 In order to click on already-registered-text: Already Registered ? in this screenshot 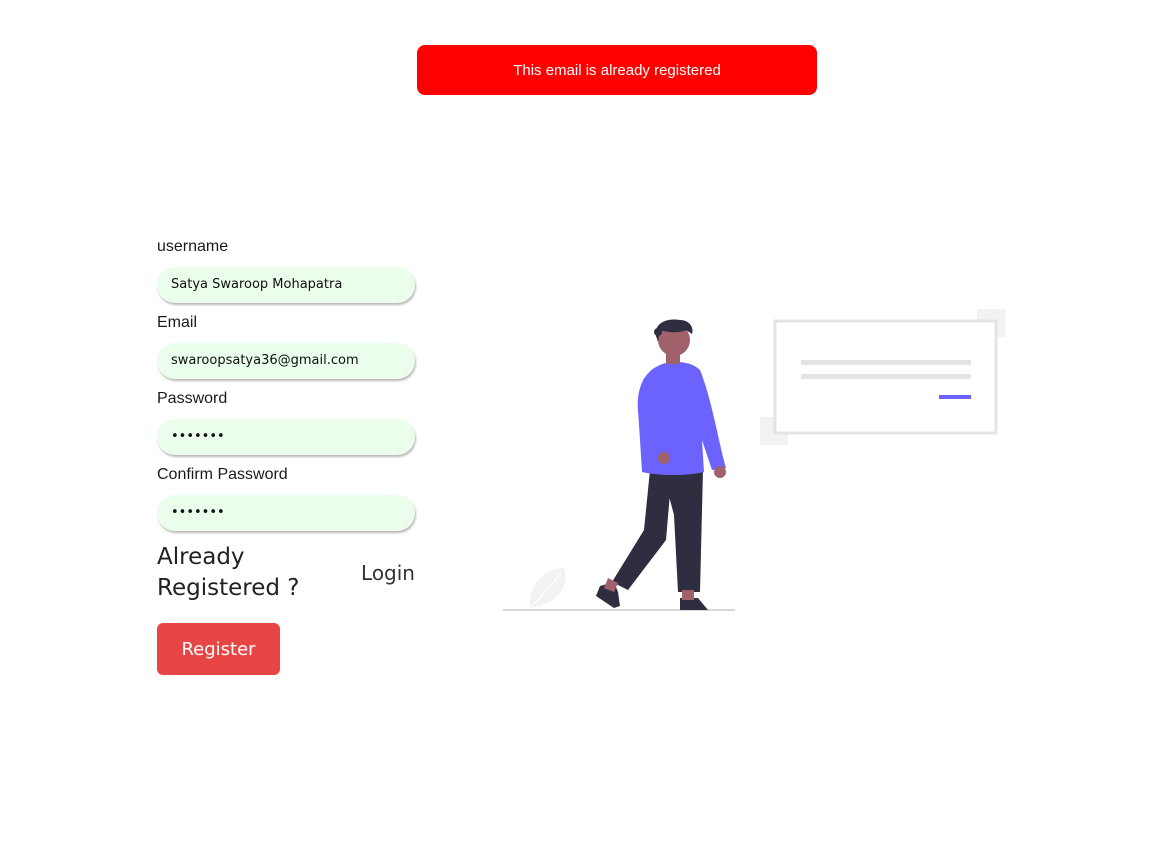, I will do `click(228, 572)`.